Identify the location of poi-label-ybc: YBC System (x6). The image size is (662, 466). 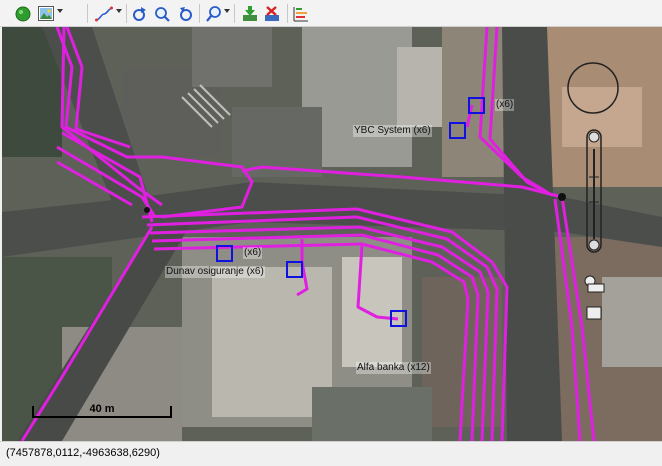
(392, 131).